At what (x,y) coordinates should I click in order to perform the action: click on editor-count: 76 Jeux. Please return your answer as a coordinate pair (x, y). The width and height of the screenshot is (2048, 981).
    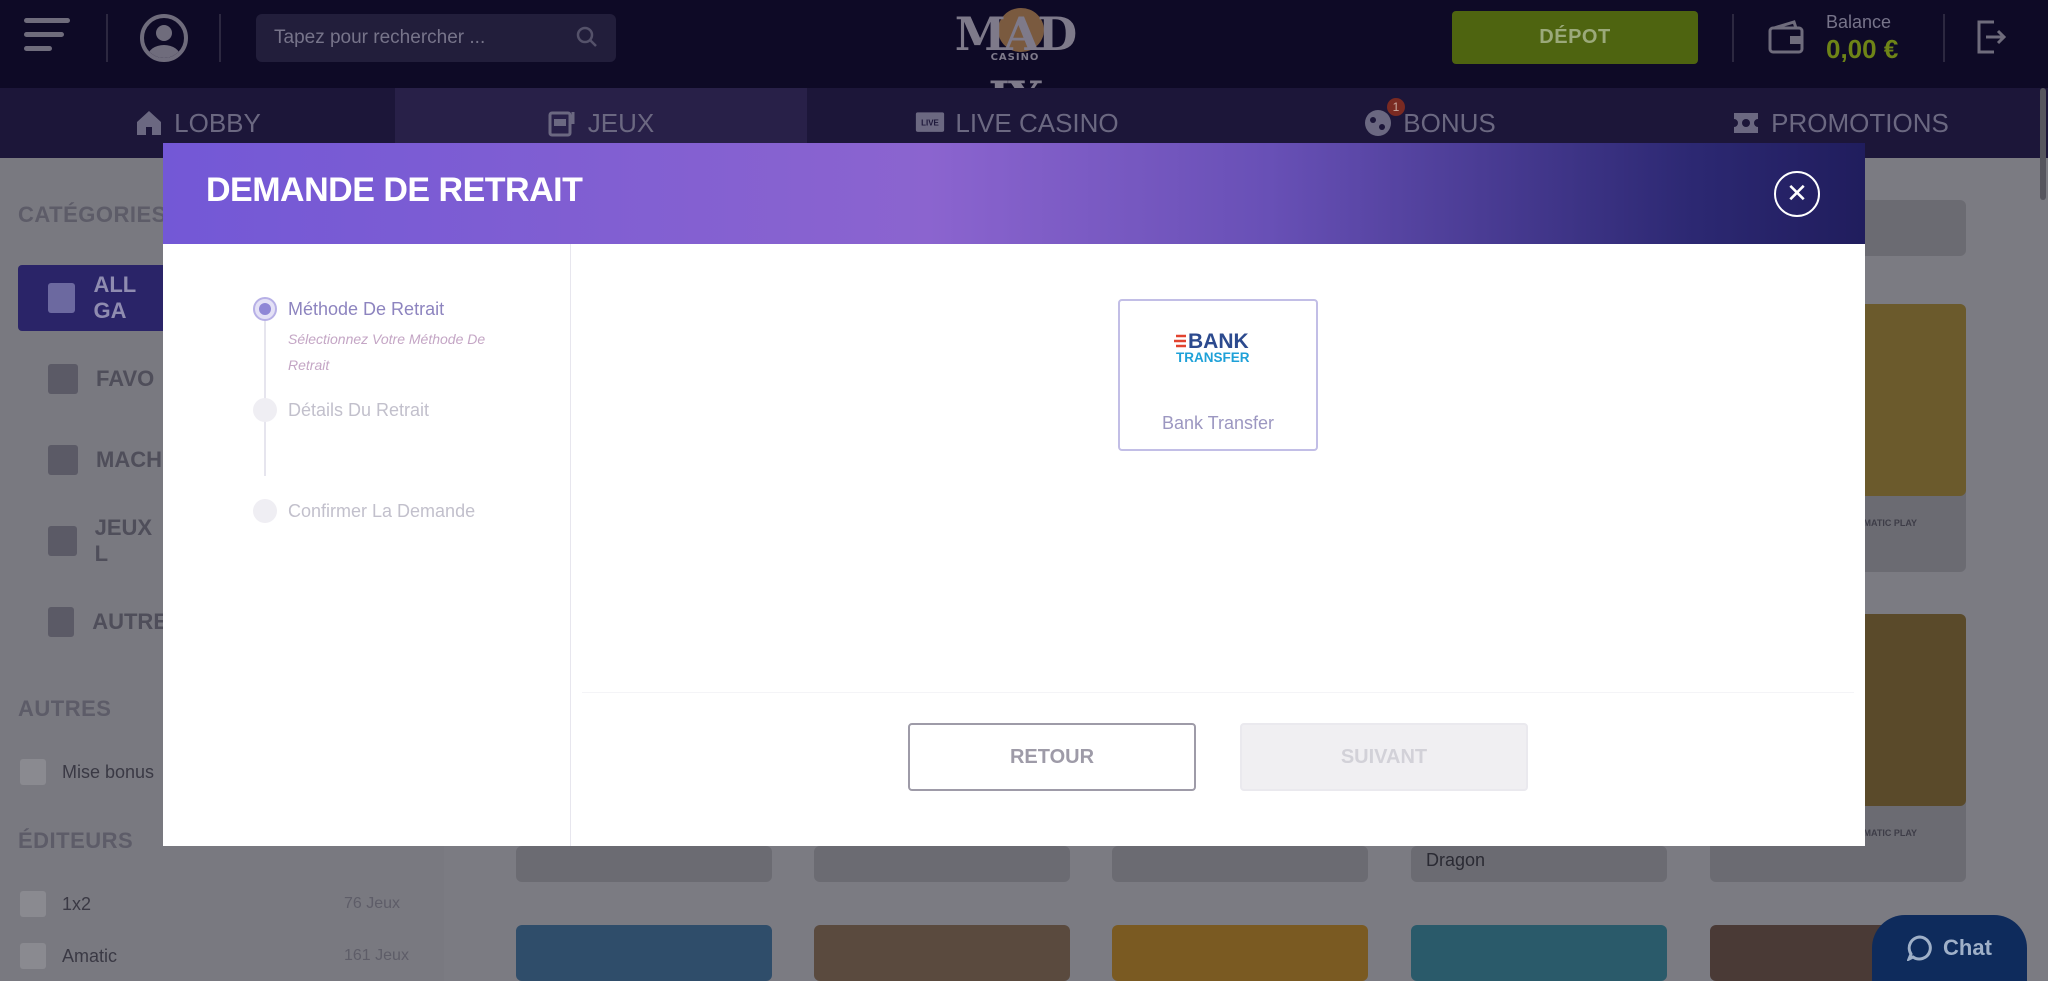
    Looking at the image, I should click on (372, 903).